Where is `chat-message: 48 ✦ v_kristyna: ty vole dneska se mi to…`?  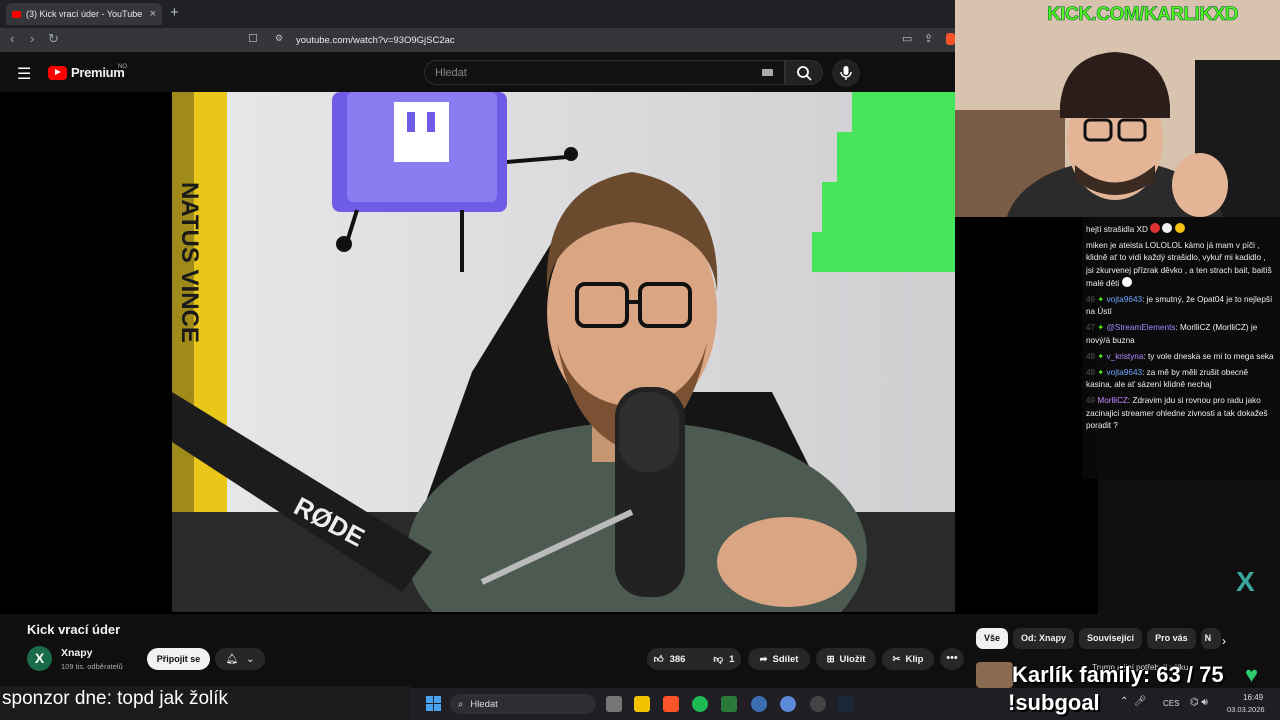
chat-message: 48 ✦ v_kristyna: ty vole dneska se mi to… is located at coordinates (1180, 356).